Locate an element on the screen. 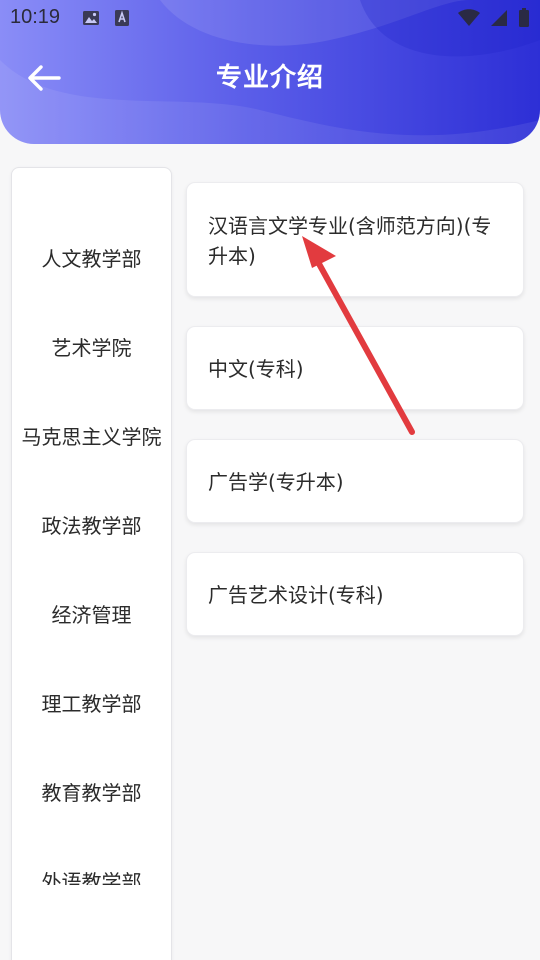  major-card: 广告艺术设计(专科) is located at coordinates (355, 594).